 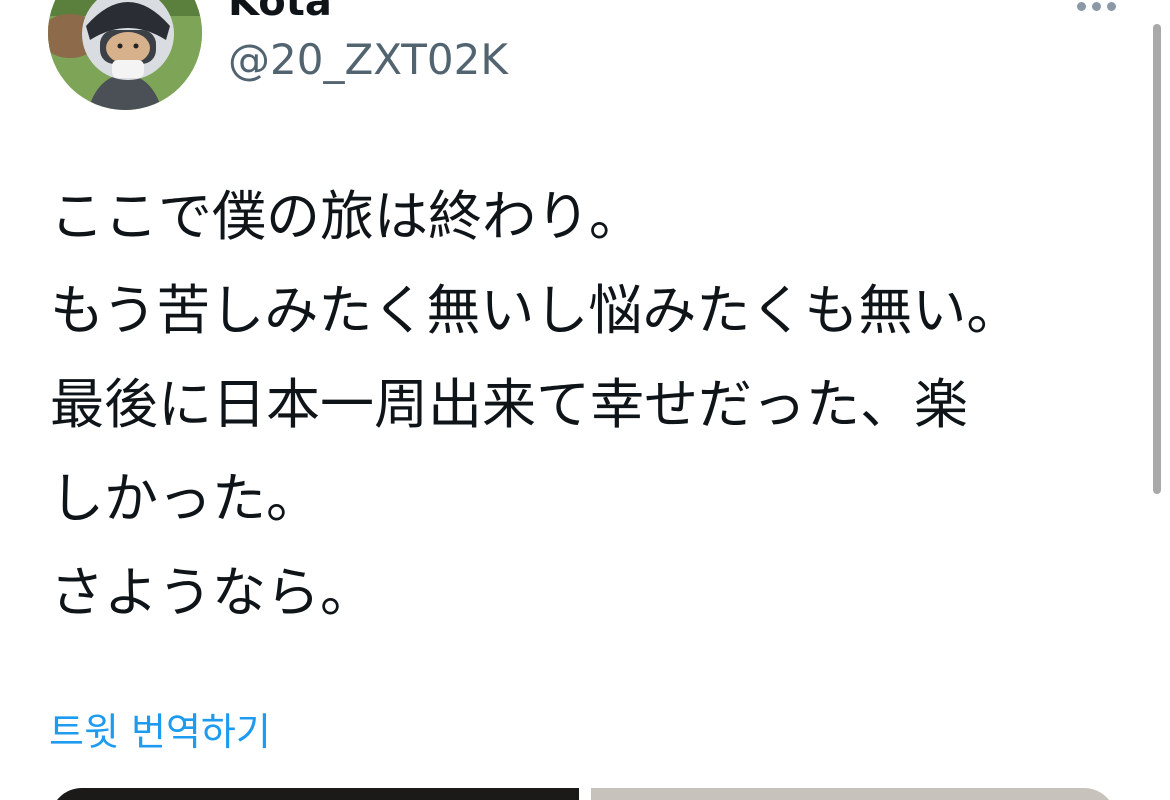 I want to click on more-horizontal-icon, so click(x=1081, y=6).